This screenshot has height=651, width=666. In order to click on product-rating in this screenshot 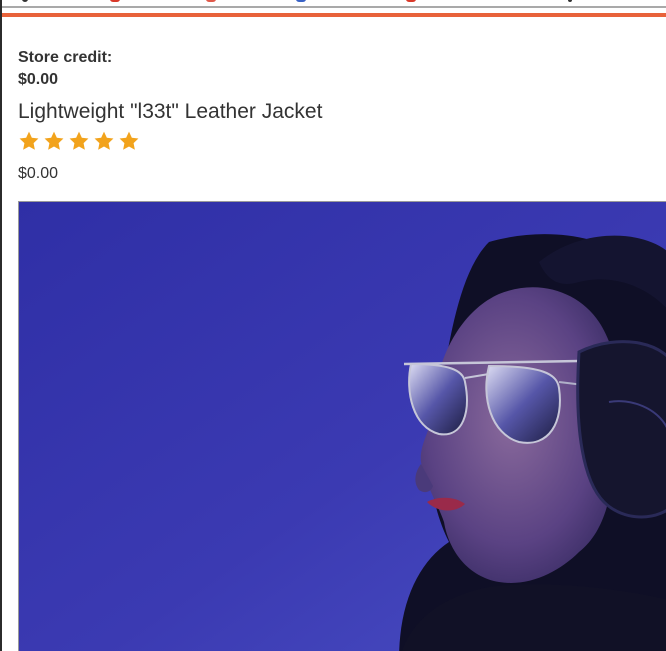, I will do `click(80, 142)`.